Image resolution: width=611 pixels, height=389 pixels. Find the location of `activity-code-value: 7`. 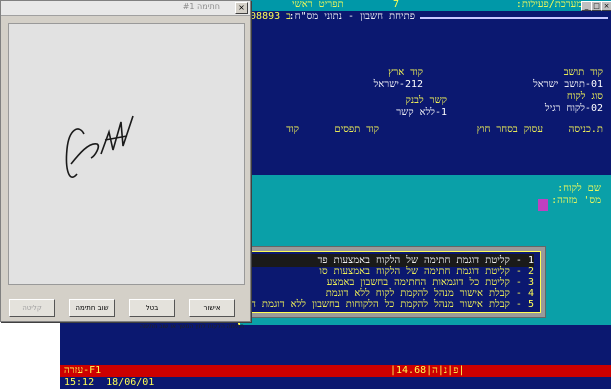

activity-code-value: 7 is located at coordinates (396, 5).